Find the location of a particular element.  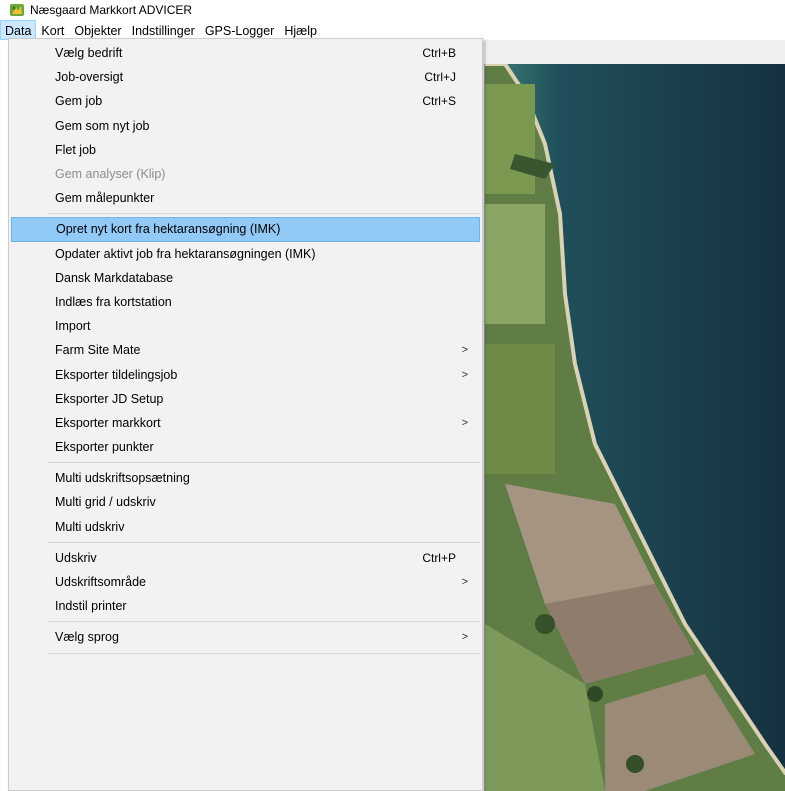

menu-item-flet-job: Flet job is located at coordinates (245, 150).